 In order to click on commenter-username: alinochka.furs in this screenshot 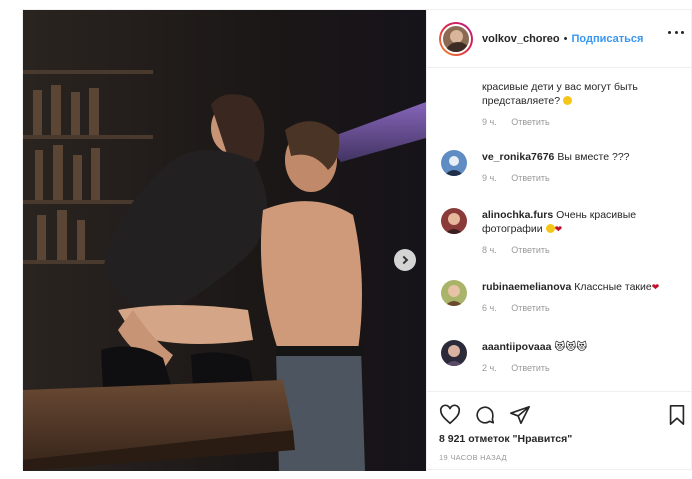, I will do `click(517, 215)`.